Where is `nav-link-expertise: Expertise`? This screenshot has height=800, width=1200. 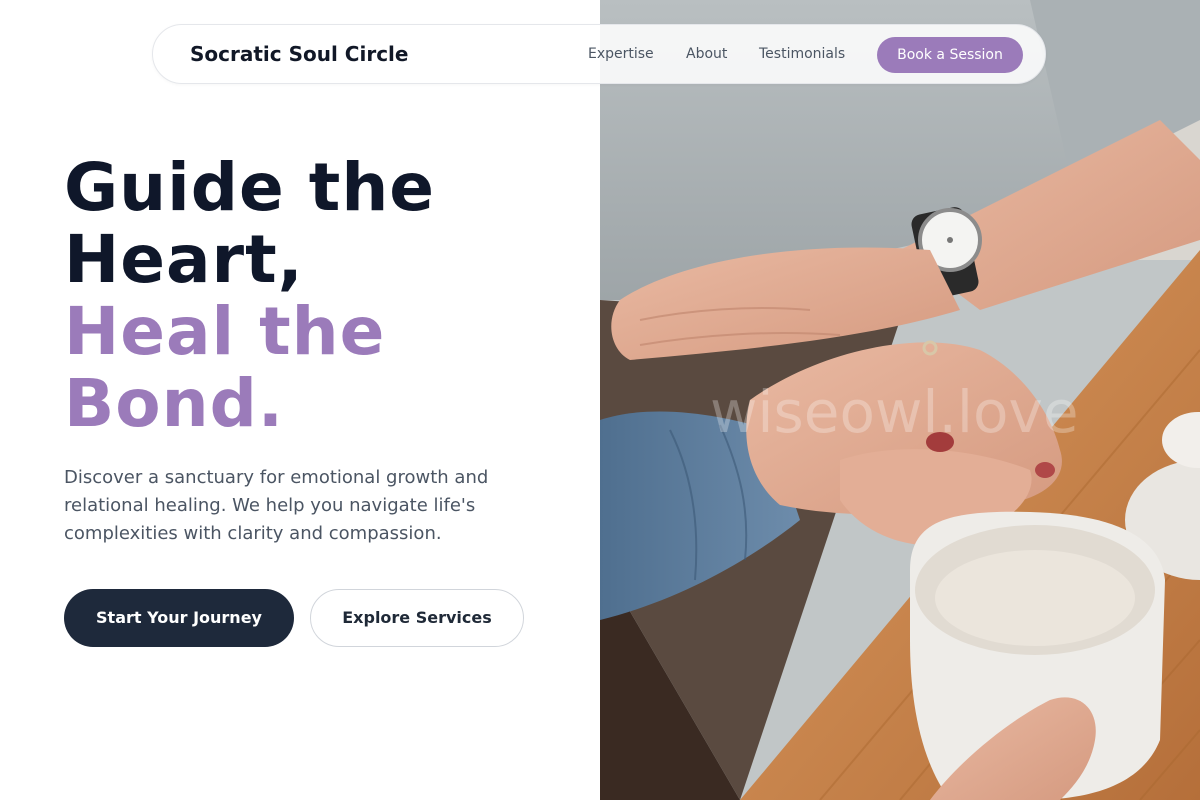
nav-link-expertise: Expertise is located at coordinates (621, 54).